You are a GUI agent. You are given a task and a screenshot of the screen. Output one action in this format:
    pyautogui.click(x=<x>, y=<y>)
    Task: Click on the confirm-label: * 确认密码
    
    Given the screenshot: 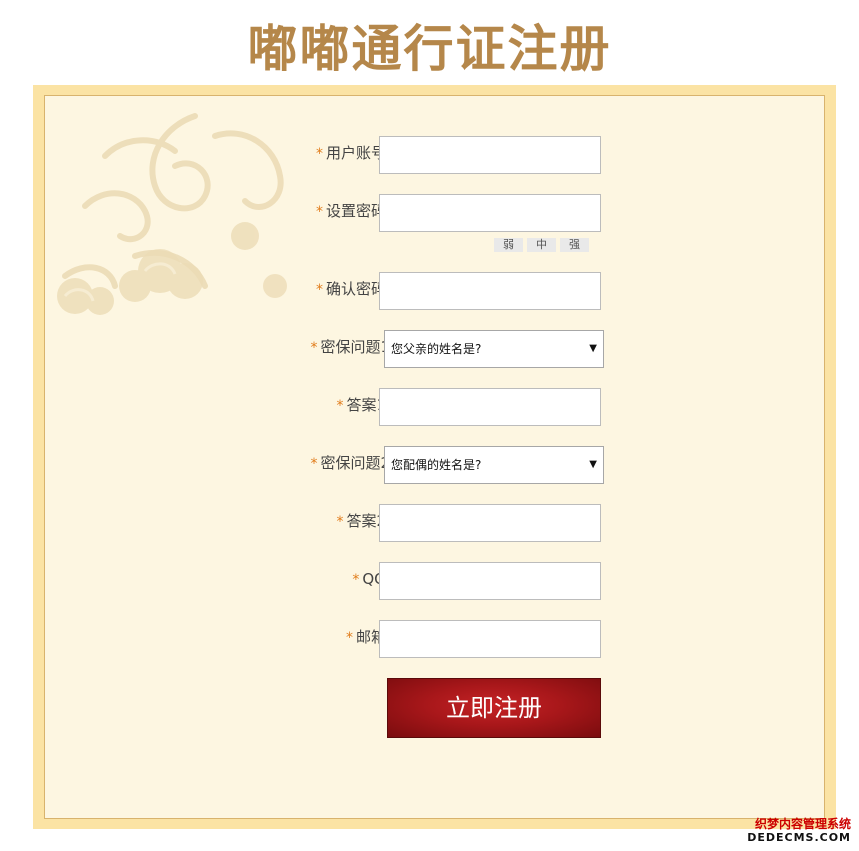 What is the action you would take?
    pyautogui.click(x=351, y=291)
    